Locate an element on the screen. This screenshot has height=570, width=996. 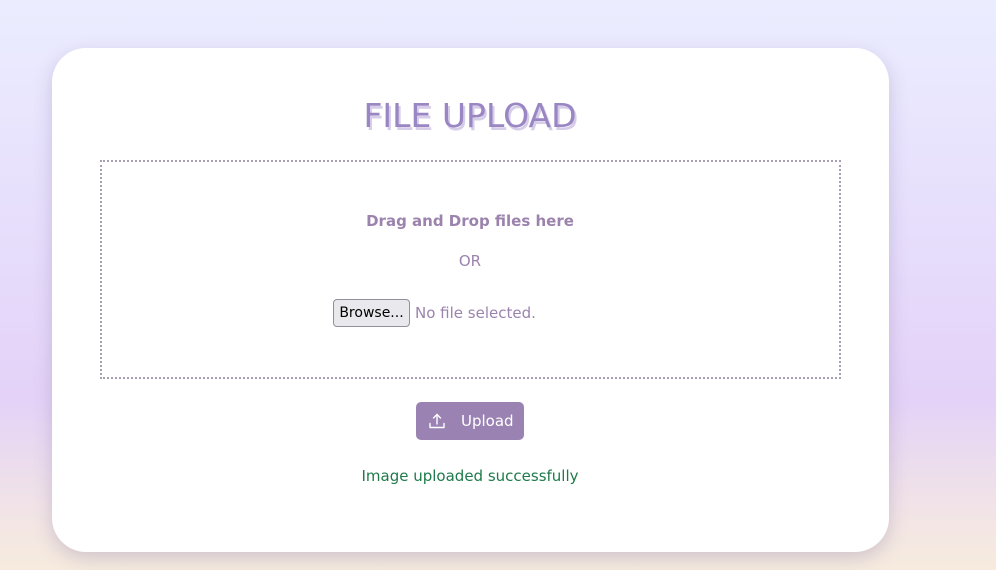
status-message: Image uploaded successfully is located at coordinates (470, 476).